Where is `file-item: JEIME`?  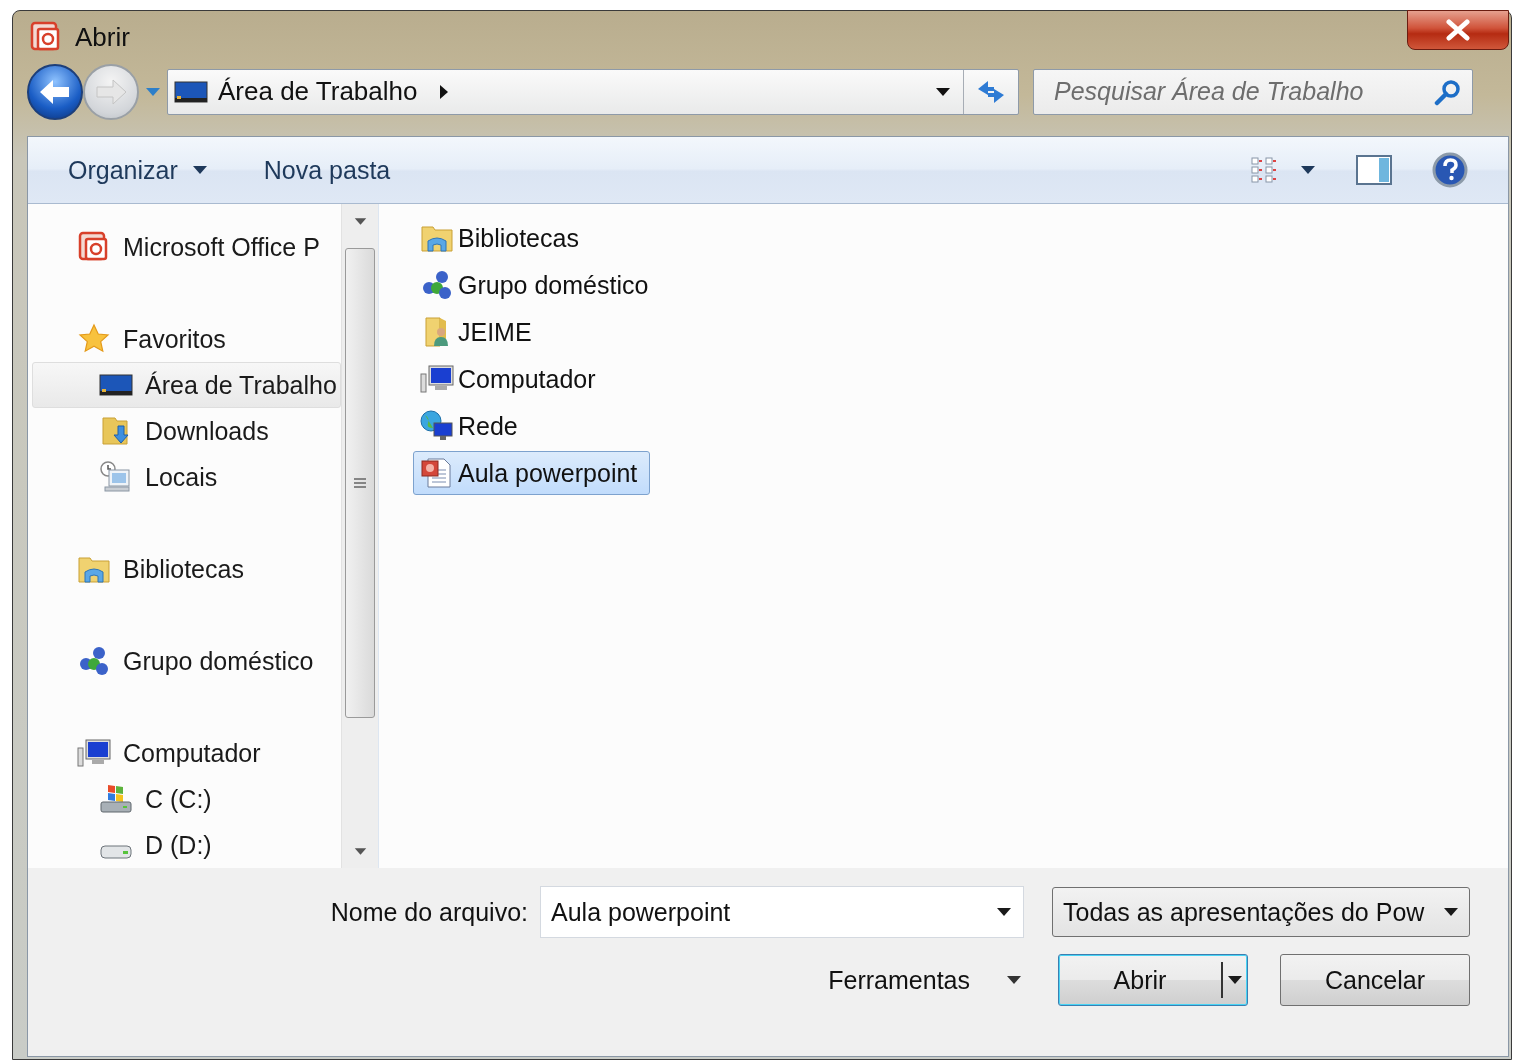
file-item: JEIME is located at coordinates (479, 332).